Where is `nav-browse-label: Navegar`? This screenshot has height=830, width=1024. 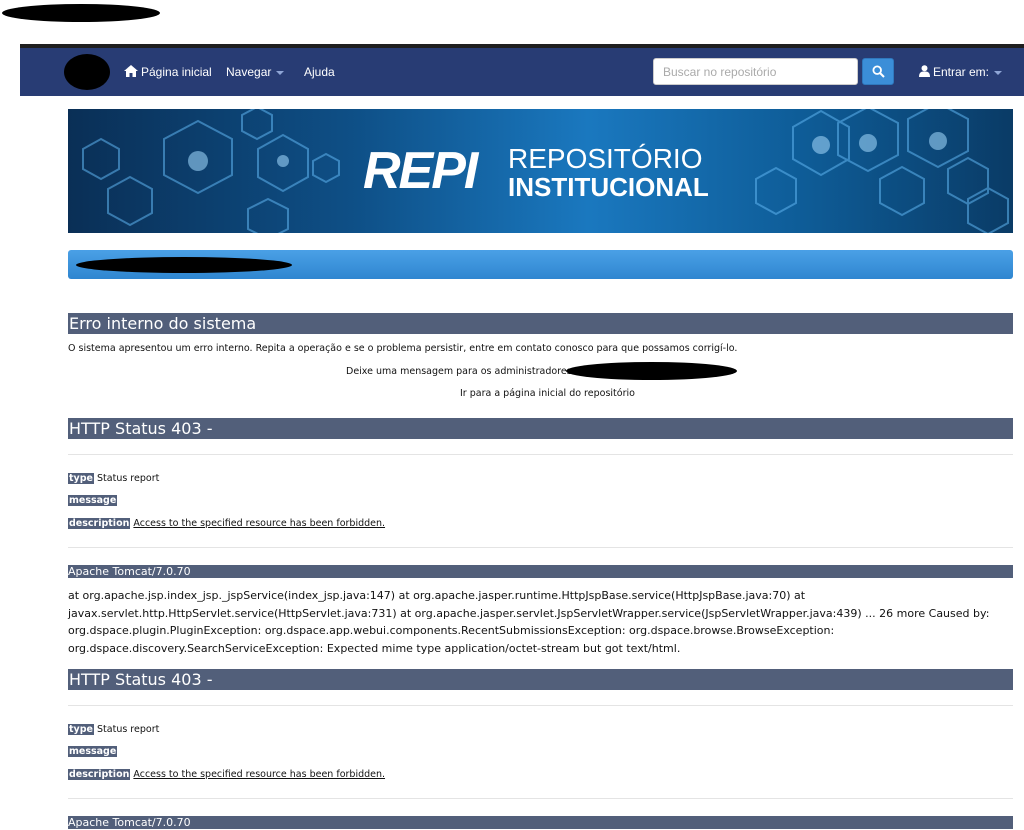
nav-browse-label: Navegar is located at coordinates (249, 72).